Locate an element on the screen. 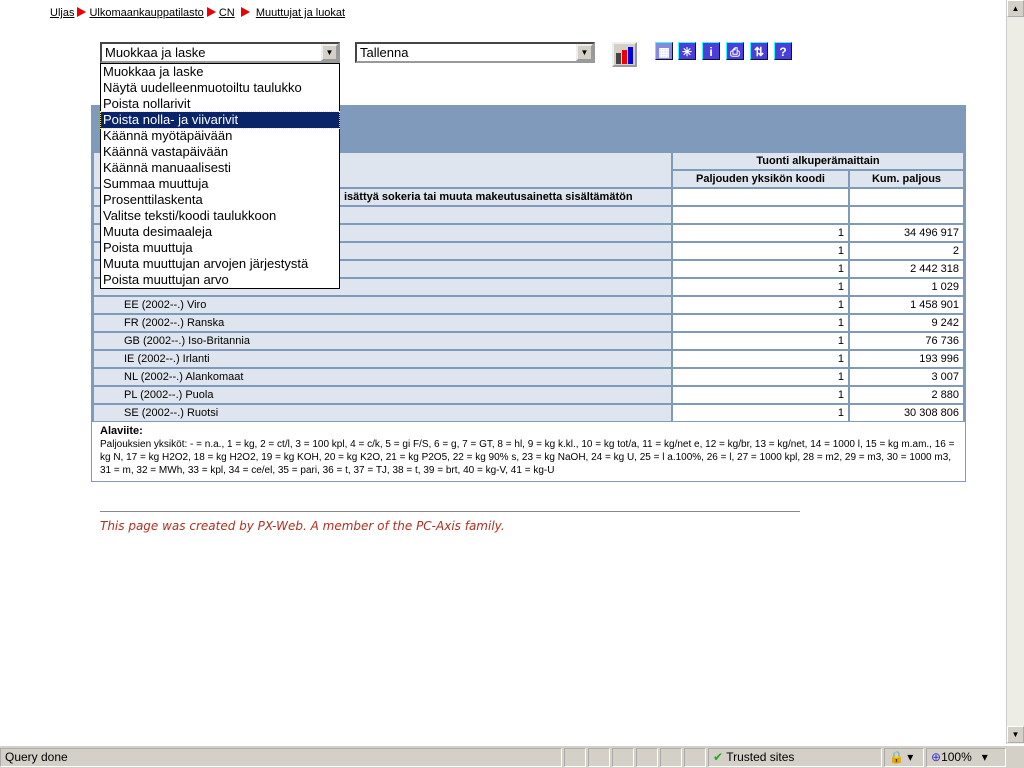  status-text: Query done is located at coordinates (281, 757).